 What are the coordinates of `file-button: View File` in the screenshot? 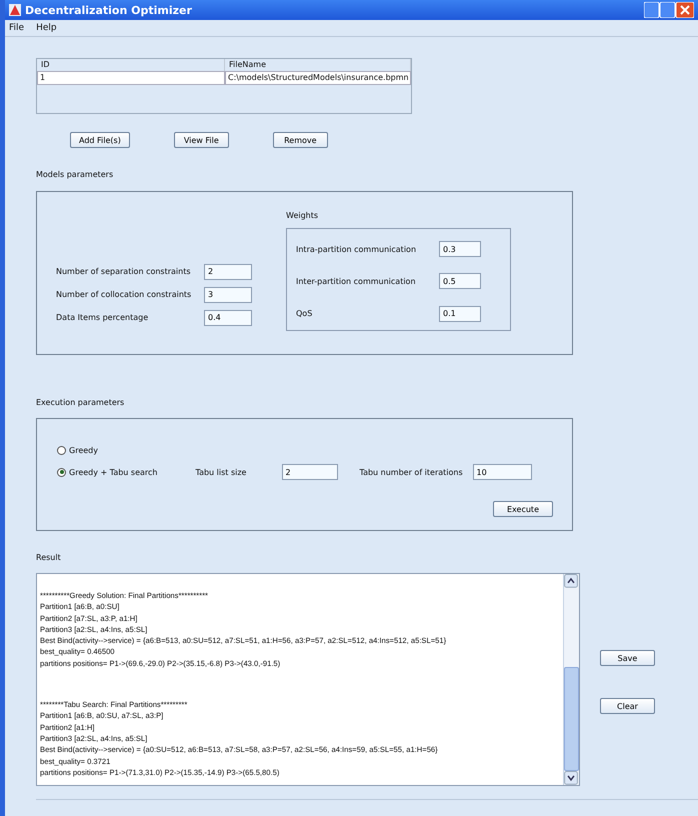 It's located at (201, 140).